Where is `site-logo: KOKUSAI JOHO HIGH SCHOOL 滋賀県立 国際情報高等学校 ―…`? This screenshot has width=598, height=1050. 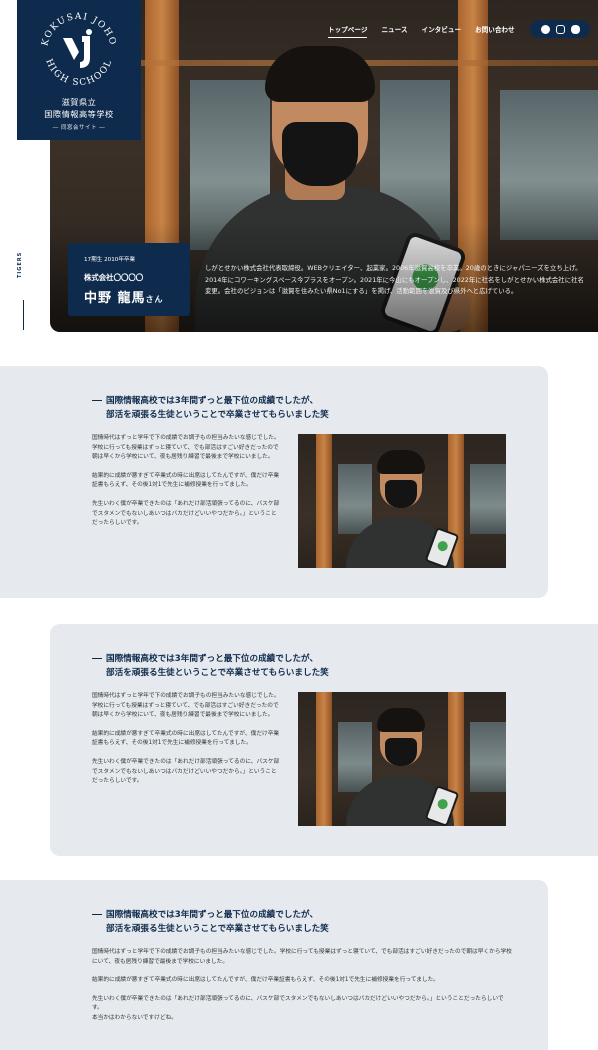
site-logo: KOKUSAI JOHO HIGH SCHOOL 滋賀県立 国際情報高等学校 ―… is located at coordinates (79, 70).